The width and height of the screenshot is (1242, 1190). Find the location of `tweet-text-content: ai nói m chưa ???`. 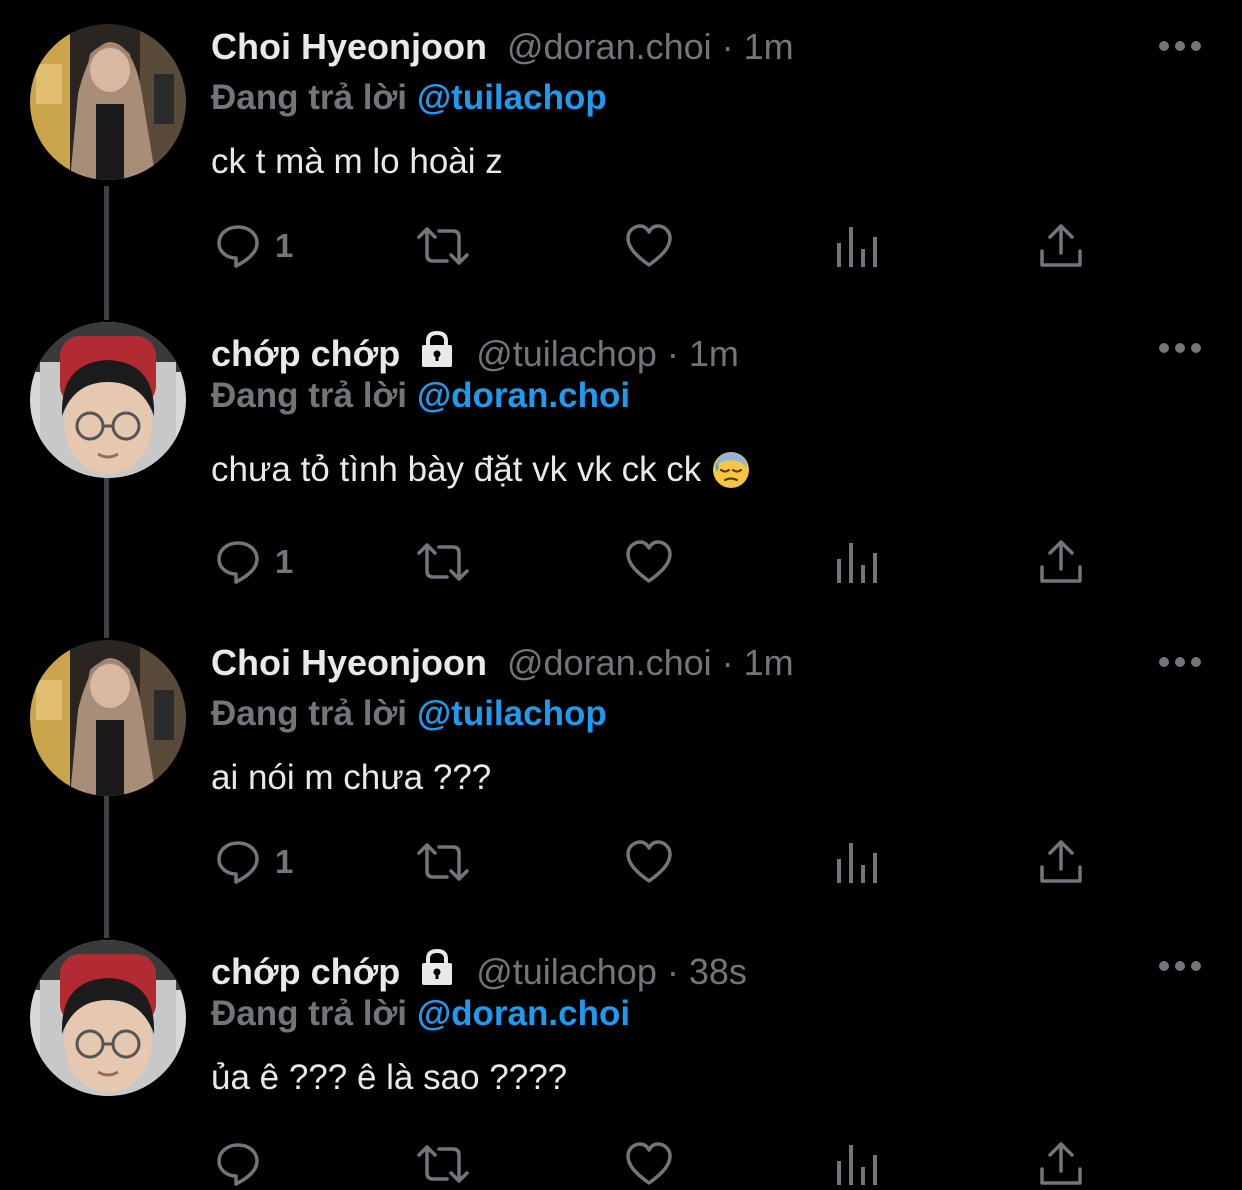

tweet-text-content: ai nói m chưa ??? is located at coordinates (351, 777).